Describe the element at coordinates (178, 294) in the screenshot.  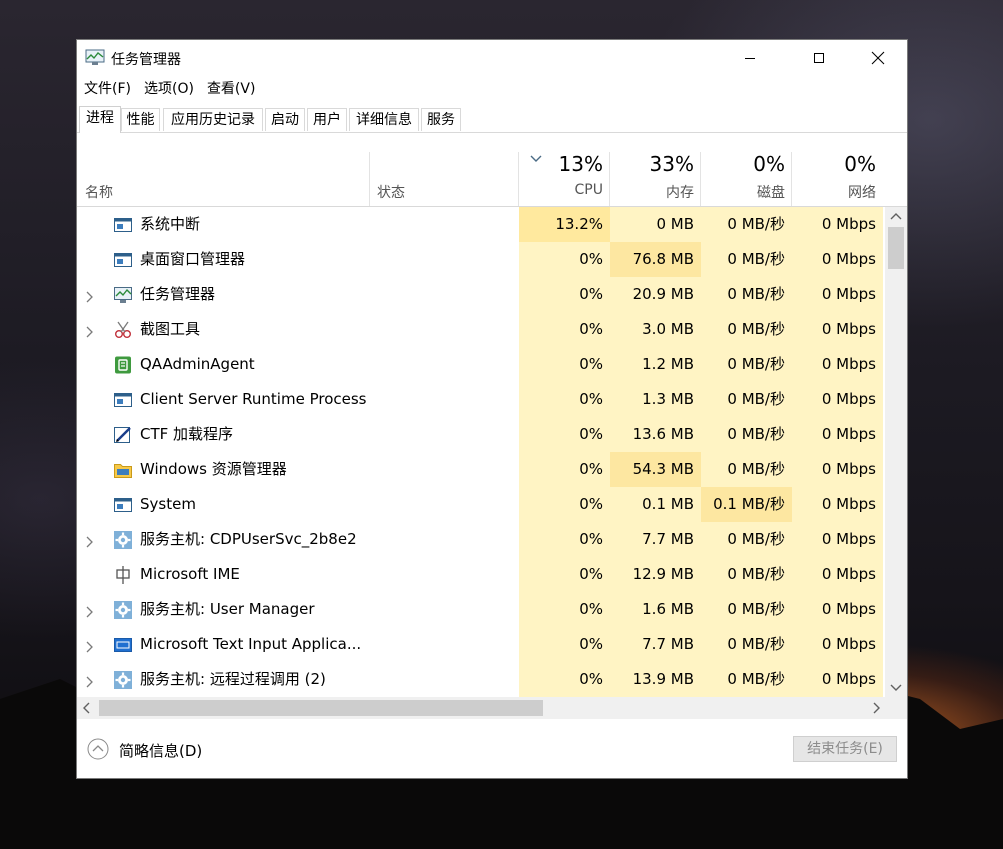
I see `process-name: 任务管理器` at that location.